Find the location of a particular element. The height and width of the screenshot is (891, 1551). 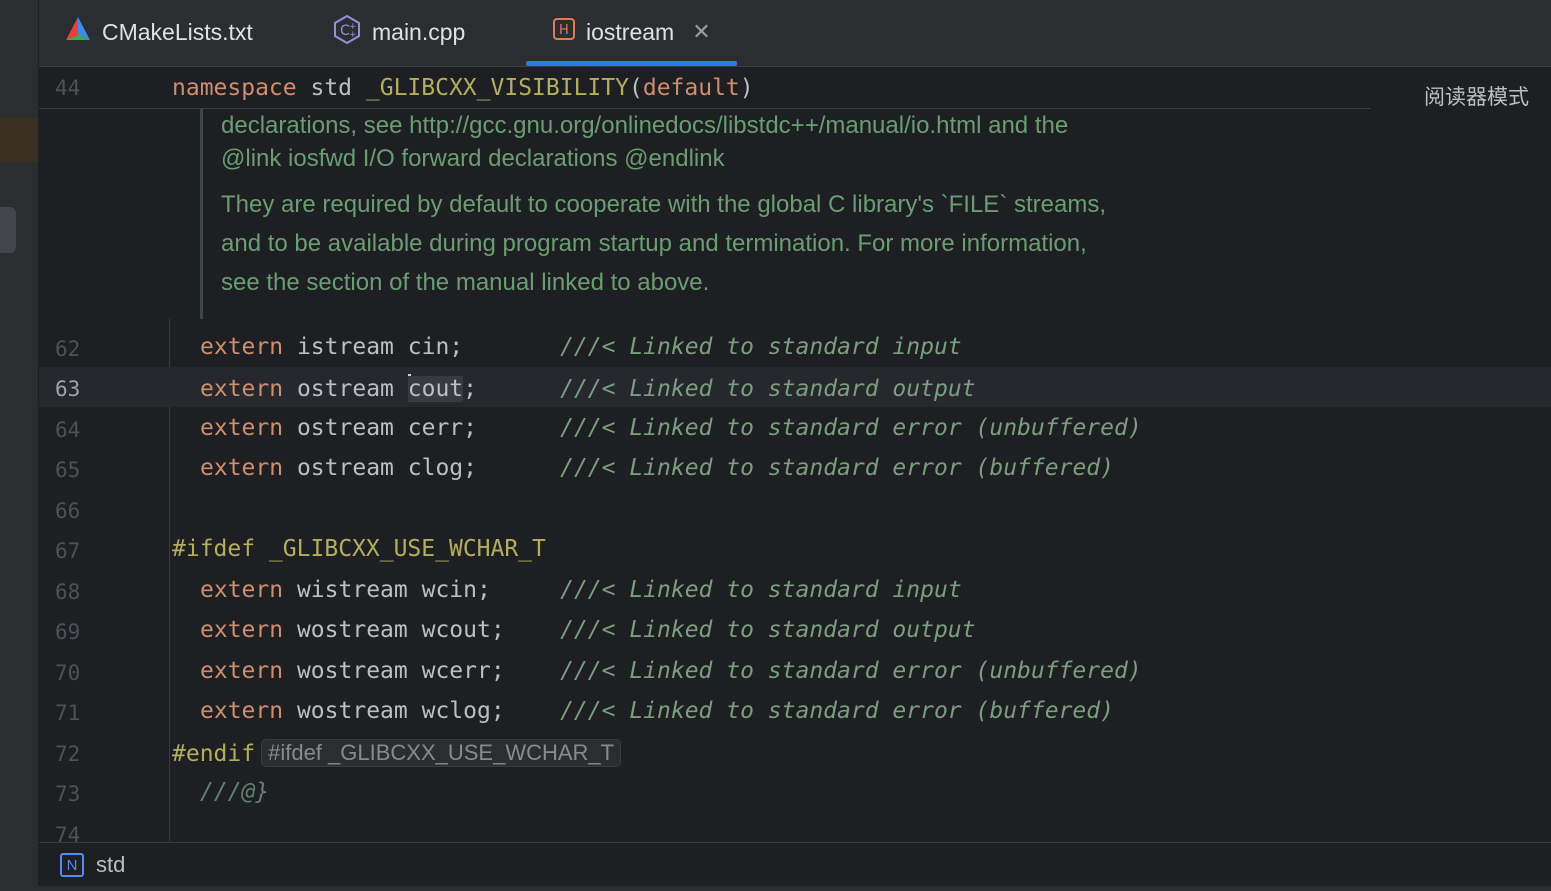

type-name: istream is located at coordinates (345, 347).